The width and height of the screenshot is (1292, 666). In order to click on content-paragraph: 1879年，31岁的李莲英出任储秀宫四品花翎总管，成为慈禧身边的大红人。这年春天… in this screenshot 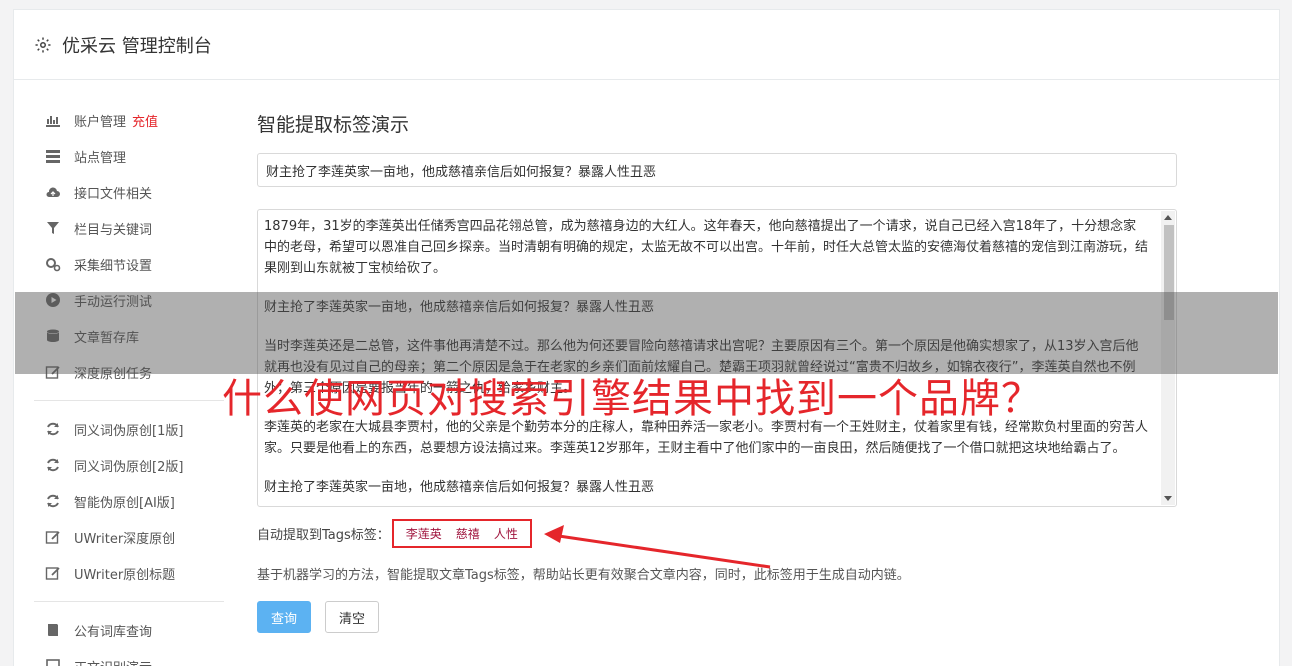, I will do `click(706, 247)`.